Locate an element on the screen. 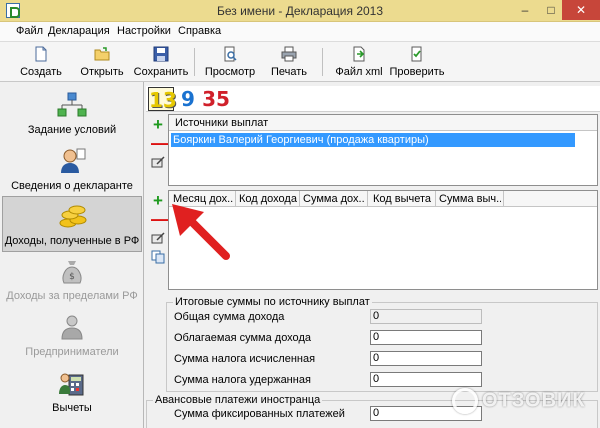 Image resolution: width=600 pixels, height=428 pixels. edit-income-icon is located at coordinates (158, 238).